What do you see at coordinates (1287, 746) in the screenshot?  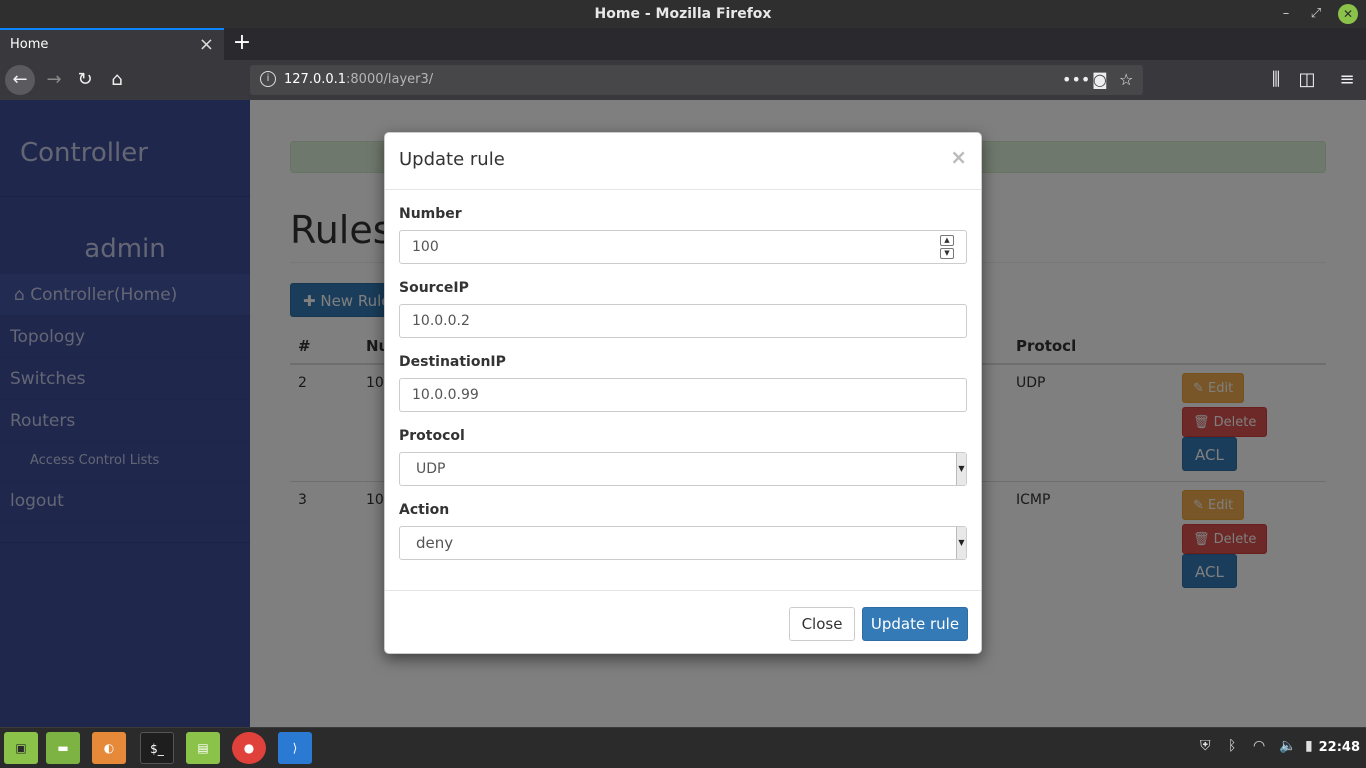 I see `volume-icon: 🔈` at bounding box center [1287, 746].